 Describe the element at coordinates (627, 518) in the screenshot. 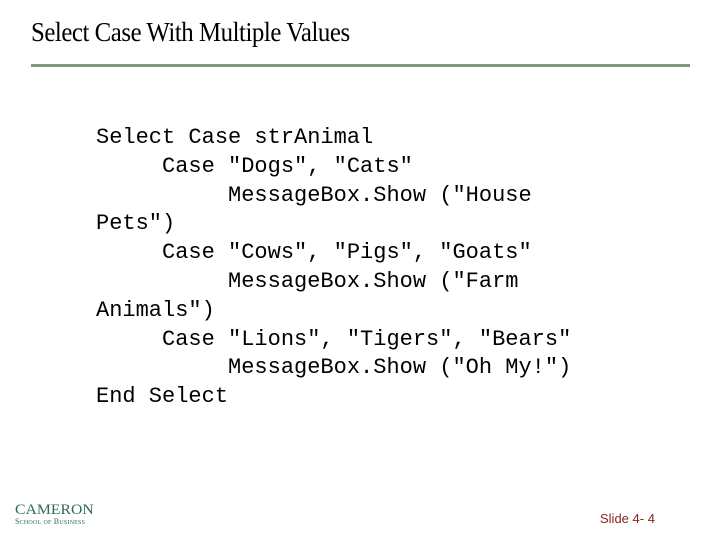

I see `slide-number: Slide 4- 4` at that location.